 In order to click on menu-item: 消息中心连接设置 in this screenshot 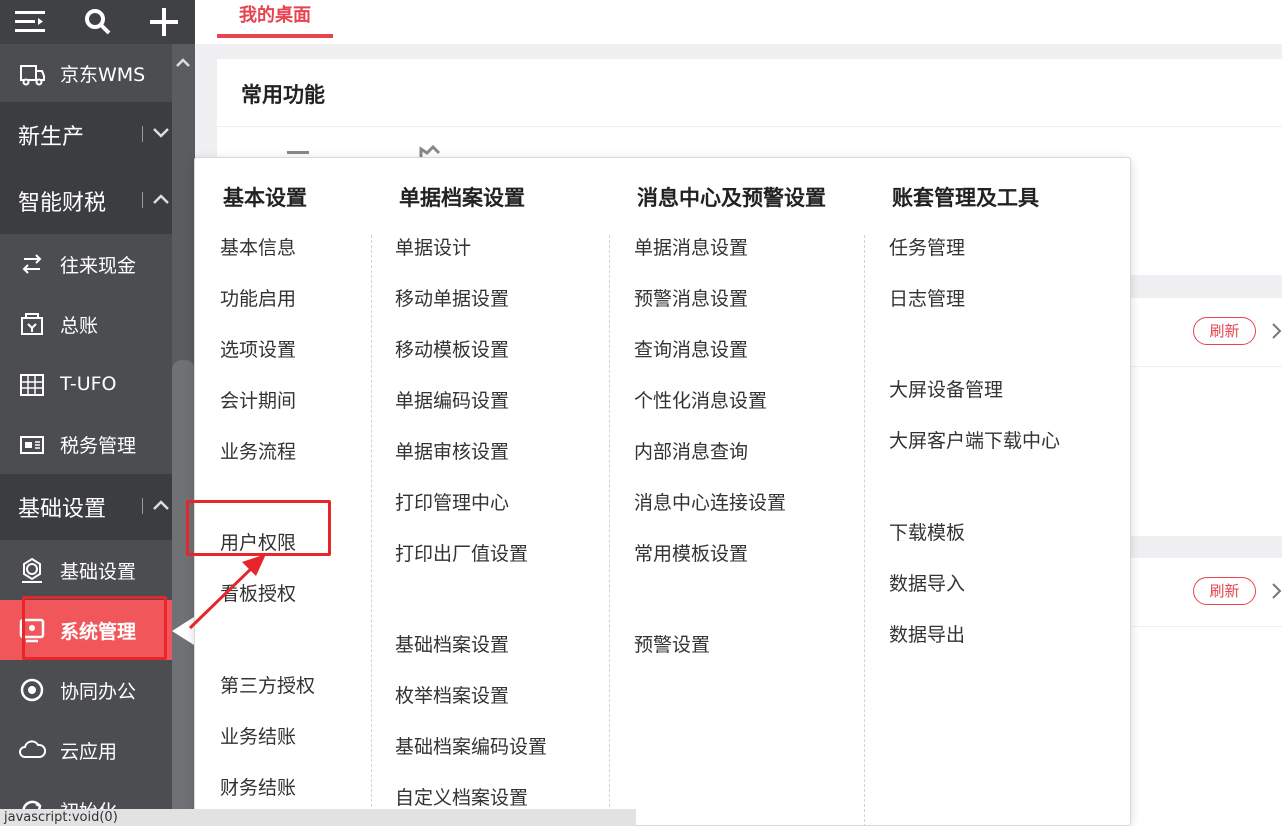, I will do `click(710, 501)`.